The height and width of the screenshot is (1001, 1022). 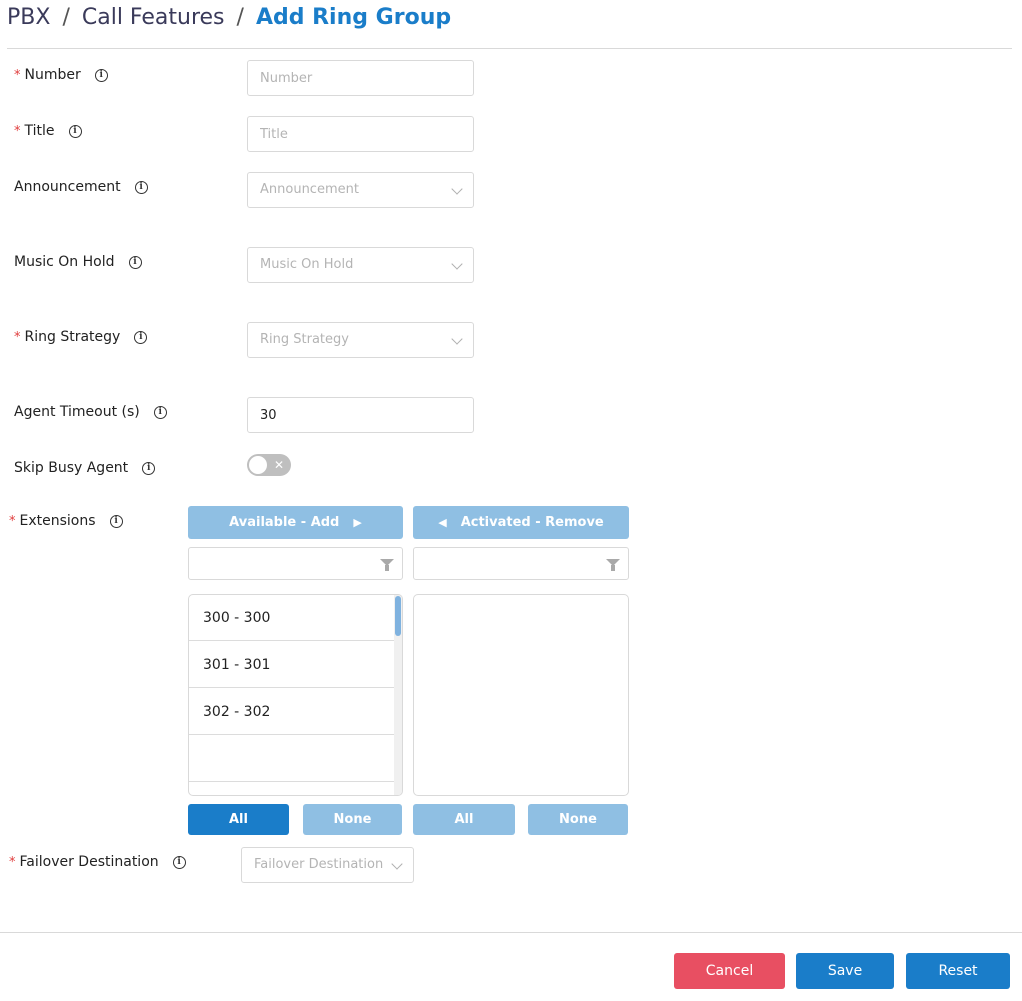 I want to click on agent-timeout-label: Agent Timeout (s) i, so click(x=90, y=412).